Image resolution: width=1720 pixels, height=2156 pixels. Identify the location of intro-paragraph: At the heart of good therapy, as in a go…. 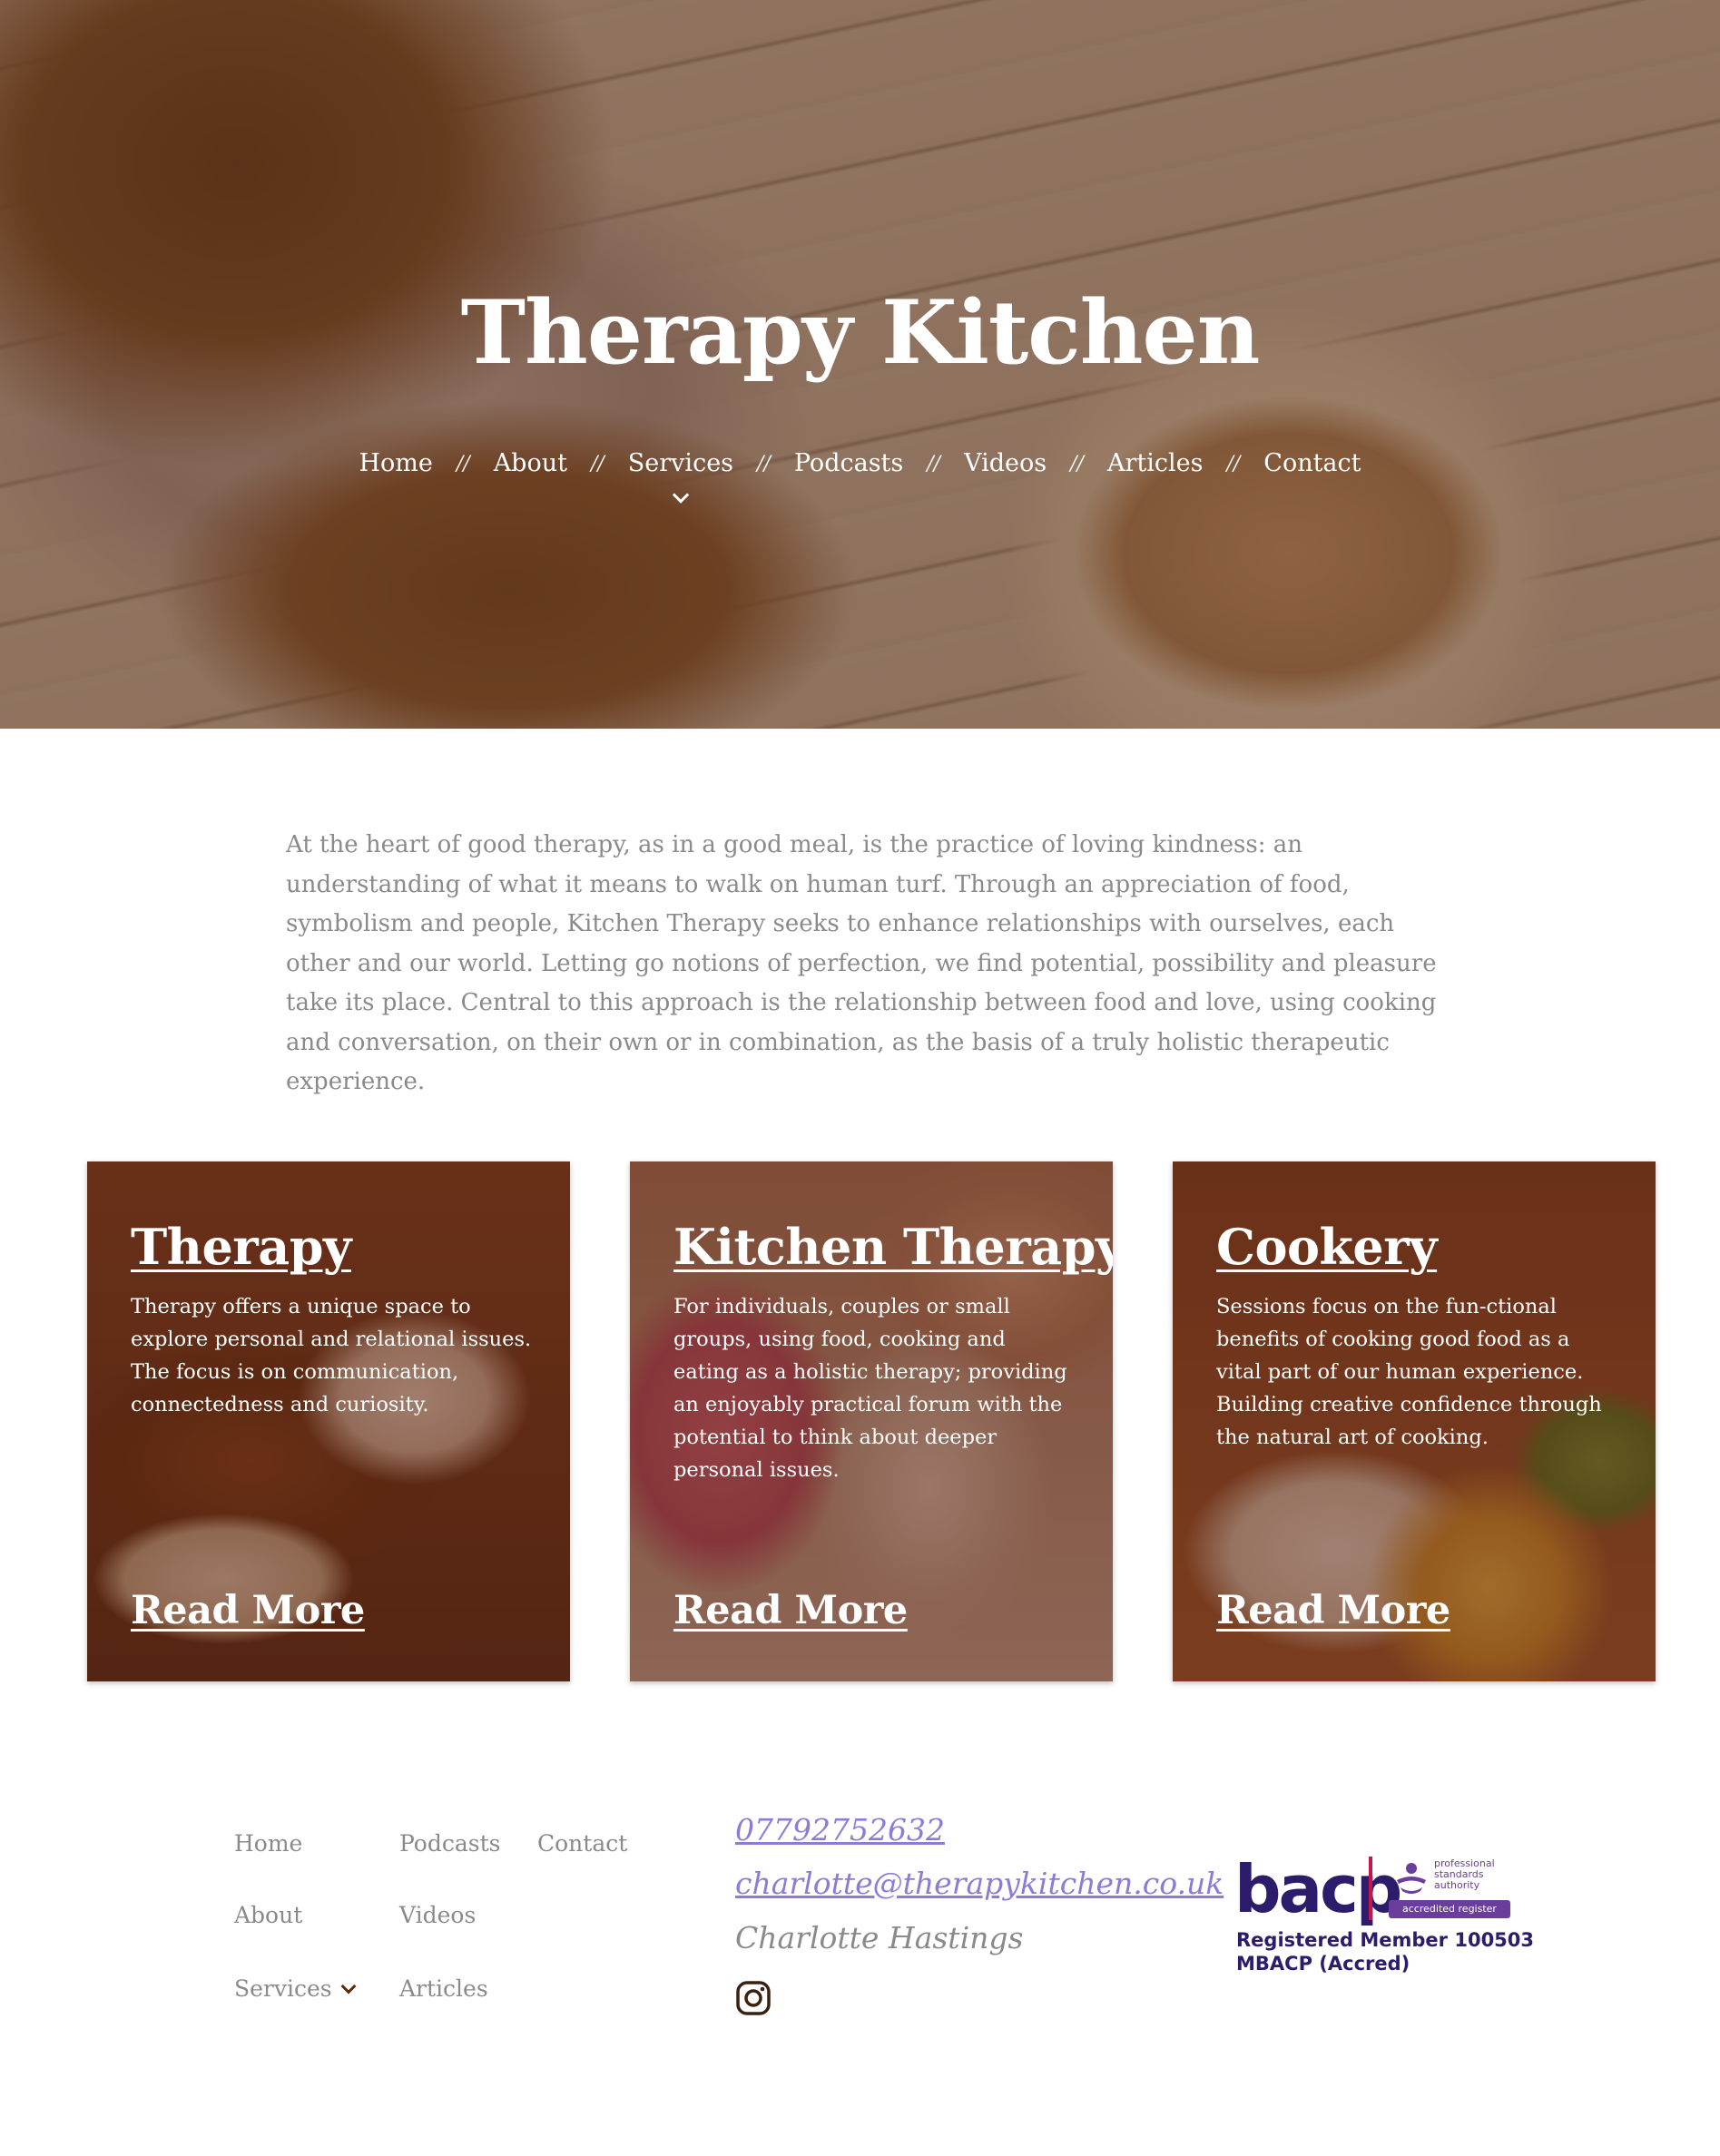
(861, 963).